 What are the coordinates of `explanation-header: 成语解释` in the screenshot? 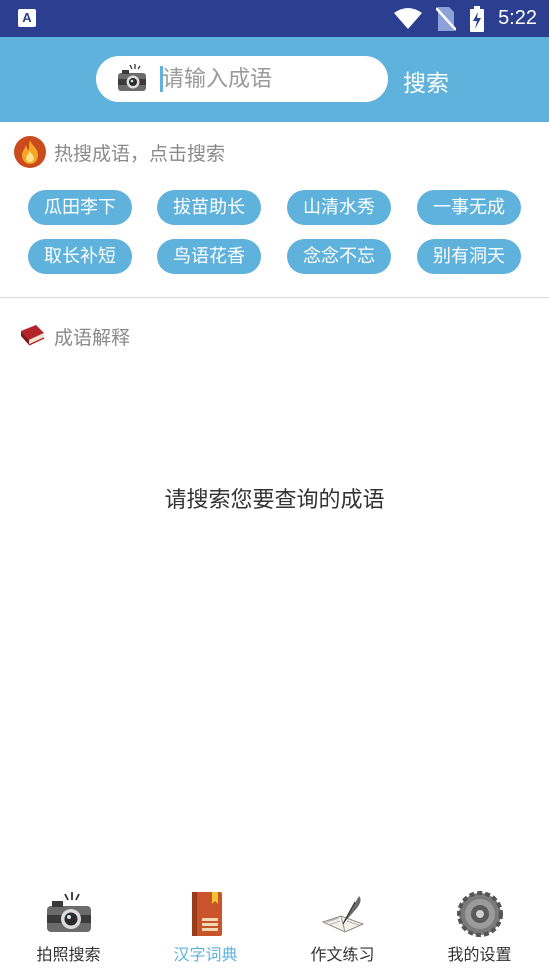 It's located at (74, 336).